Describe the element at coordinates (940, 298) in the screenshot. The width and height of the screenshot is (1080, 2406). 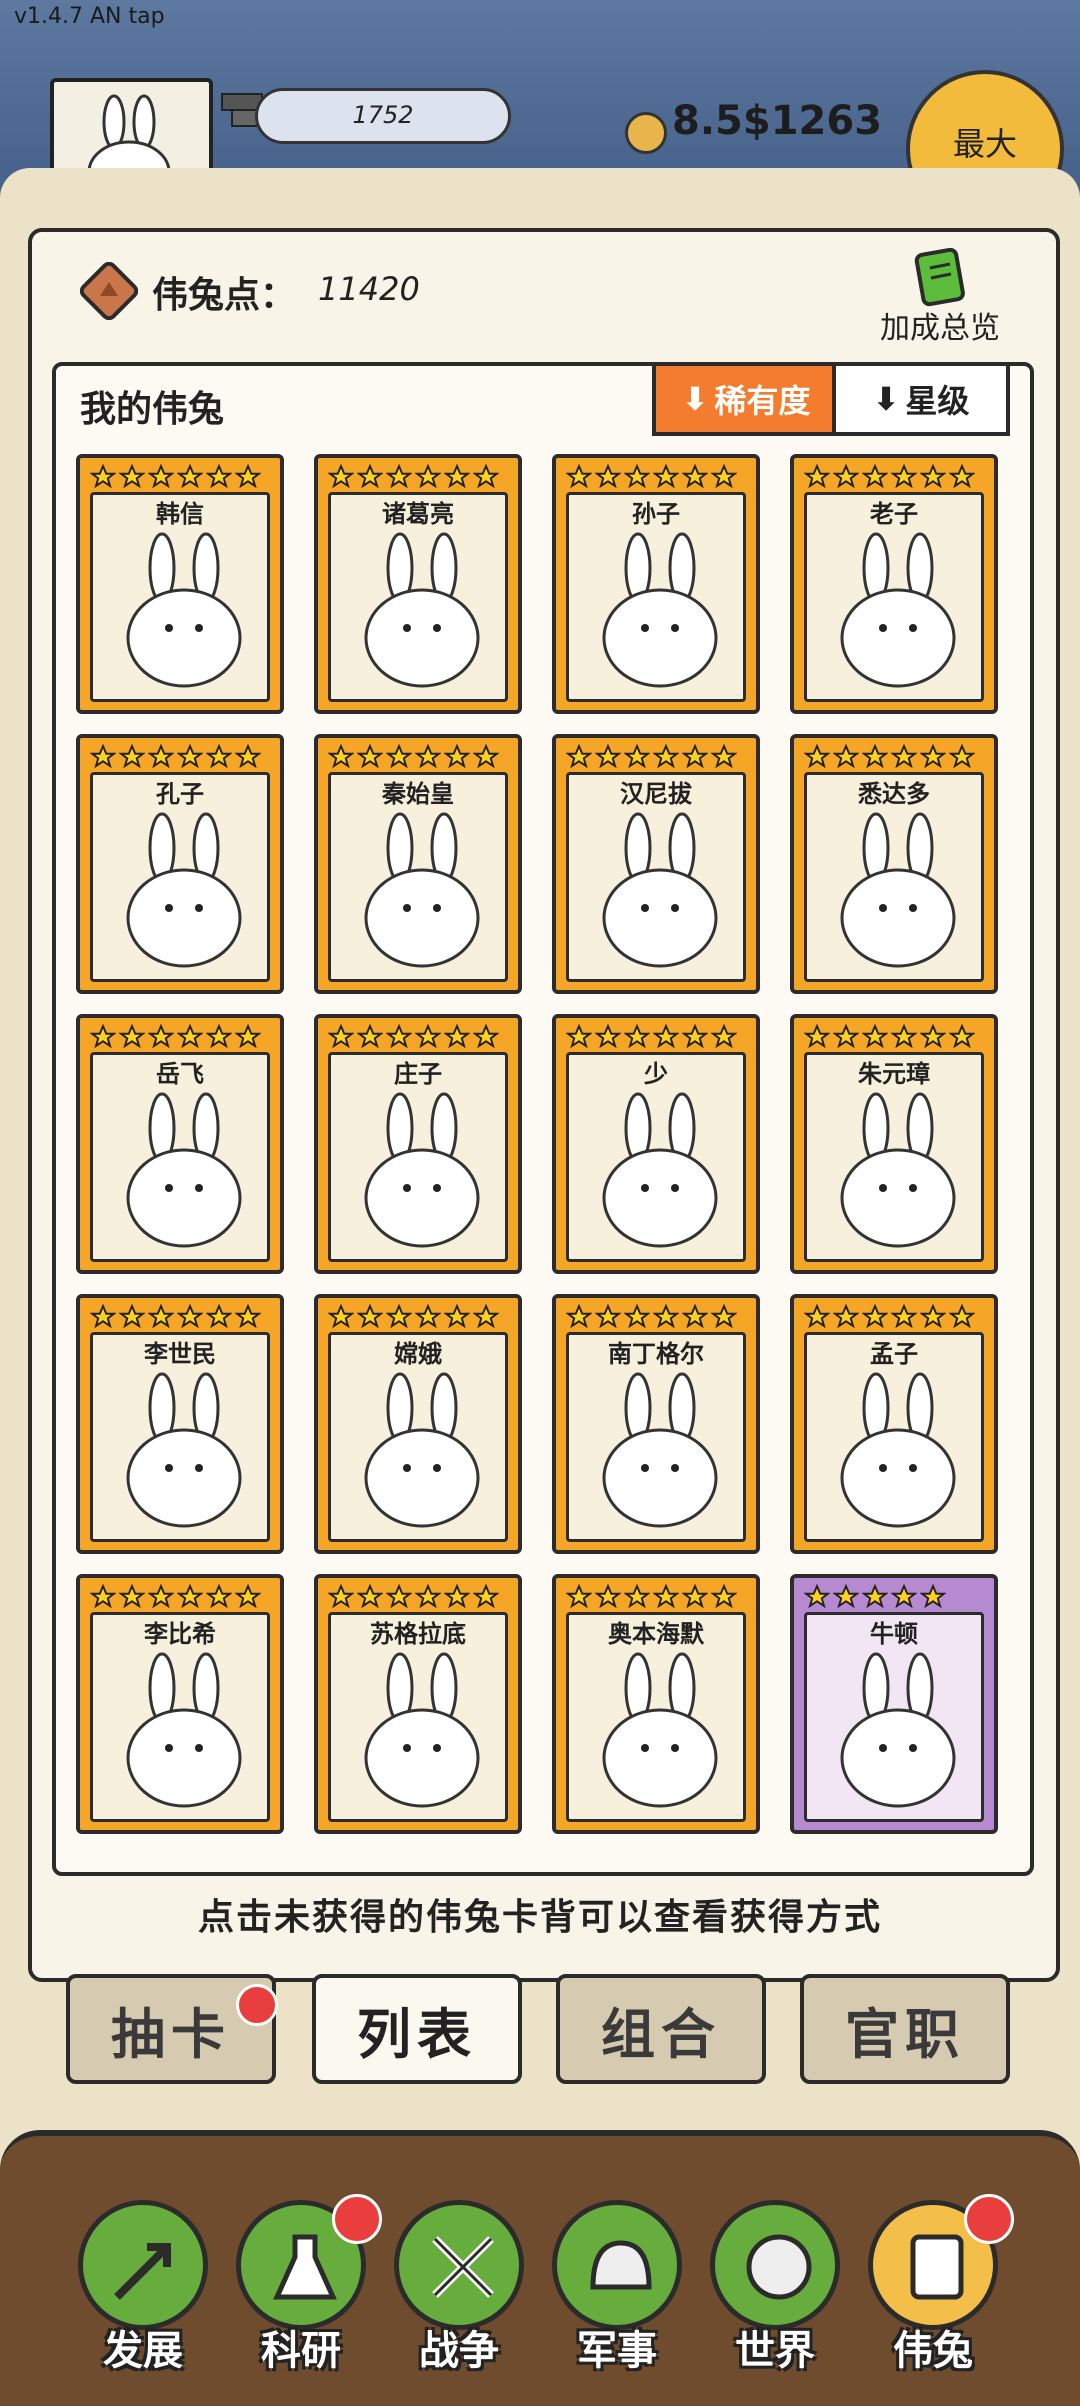
I see `bonus-overview-button: 加成总览` at that location.